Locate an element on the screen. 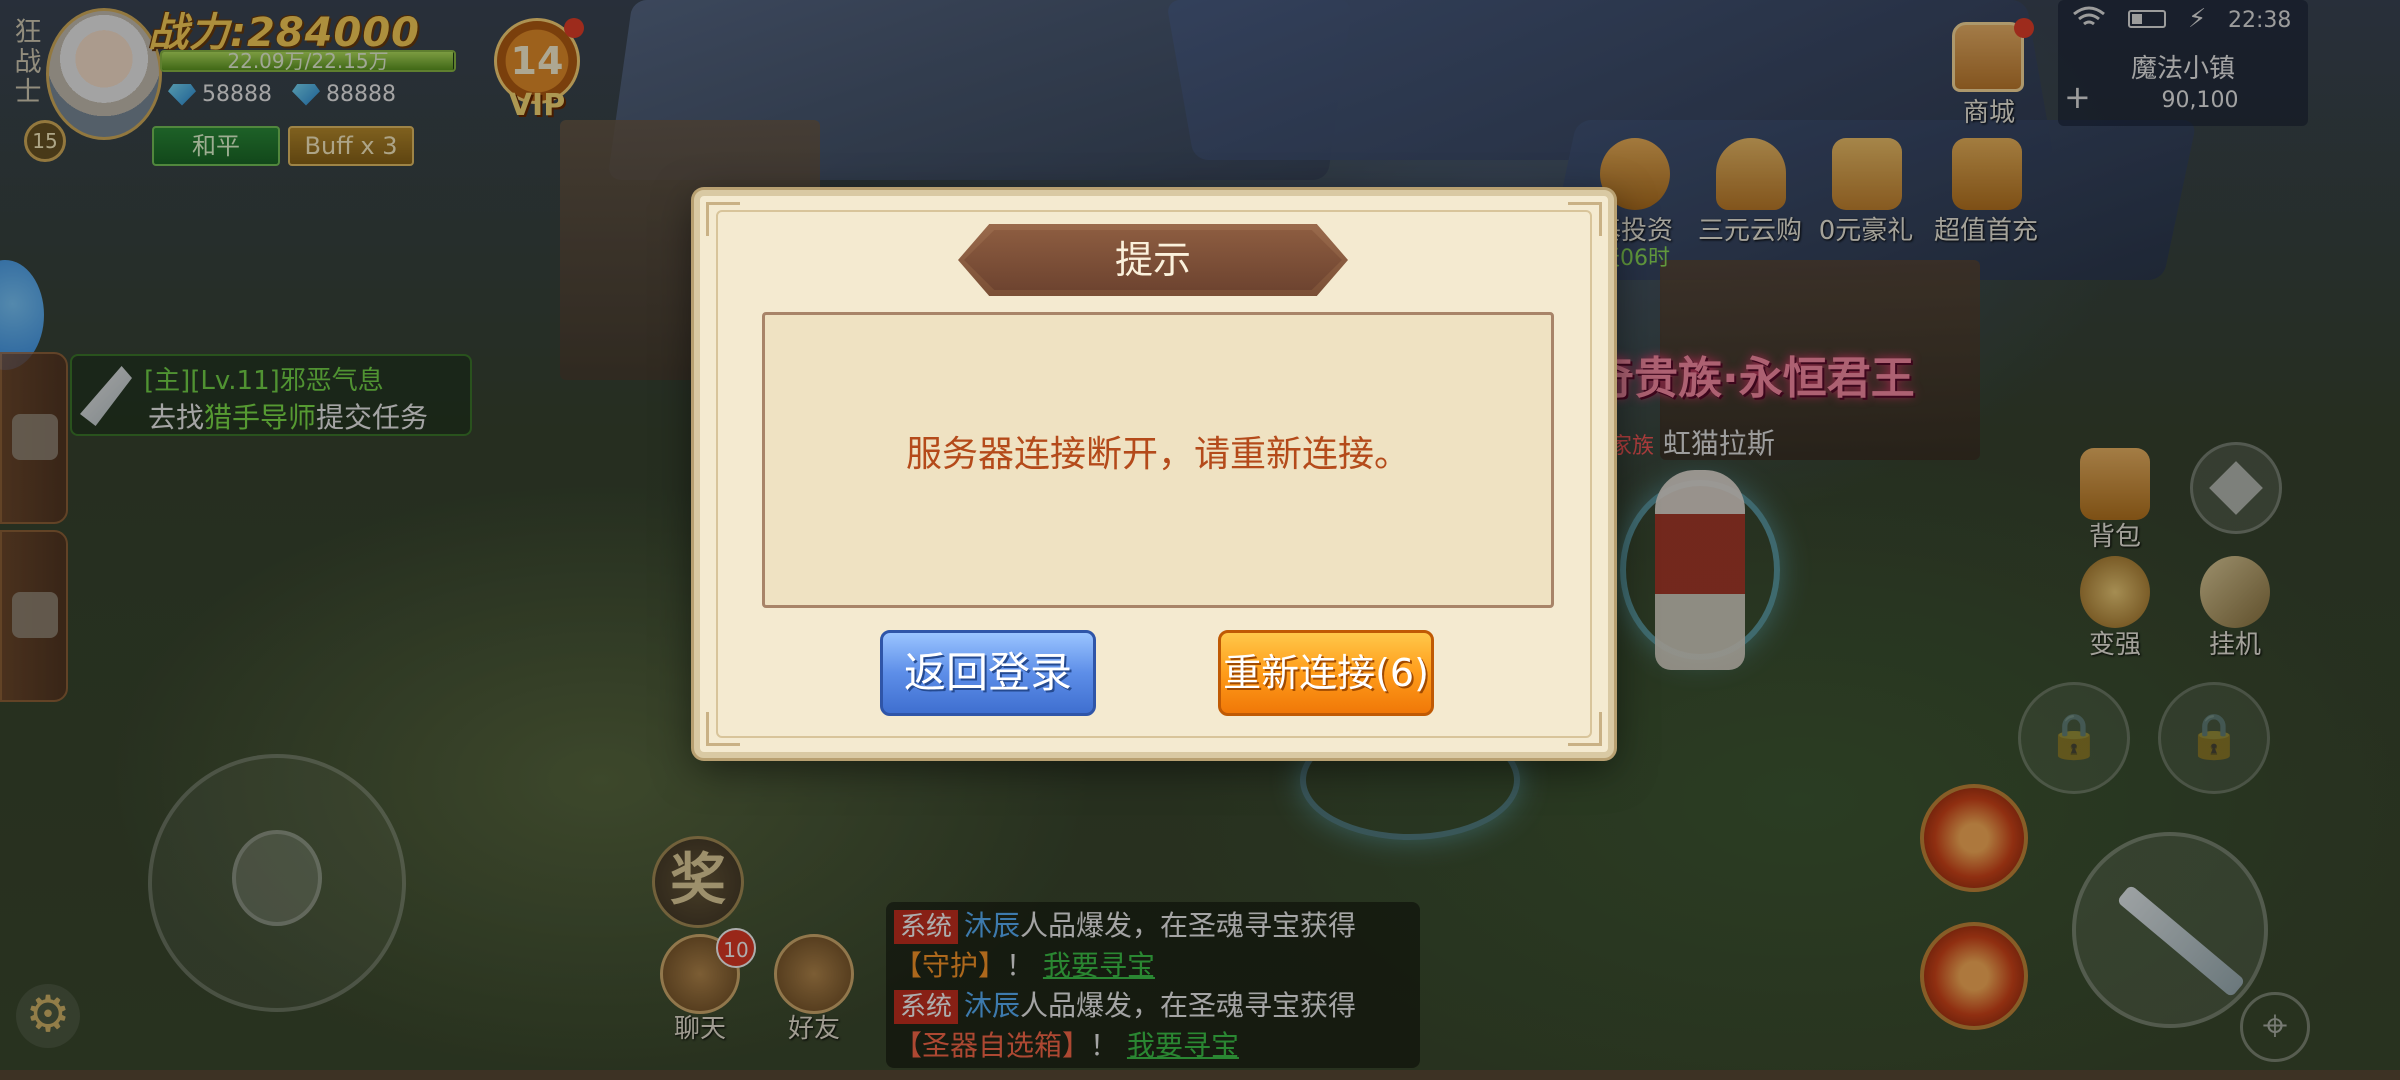 This screenshot has height=1080, width=2400. dialog-message-box: 服务器连接断开，请重新连接。 is located at coordinates (1158, 460).